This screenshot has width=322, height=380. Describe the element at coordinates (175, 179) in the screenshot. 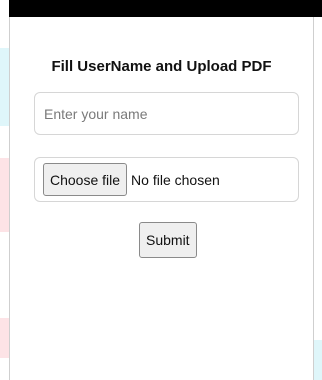

I see `file-status-text: No file chosen` at that location.